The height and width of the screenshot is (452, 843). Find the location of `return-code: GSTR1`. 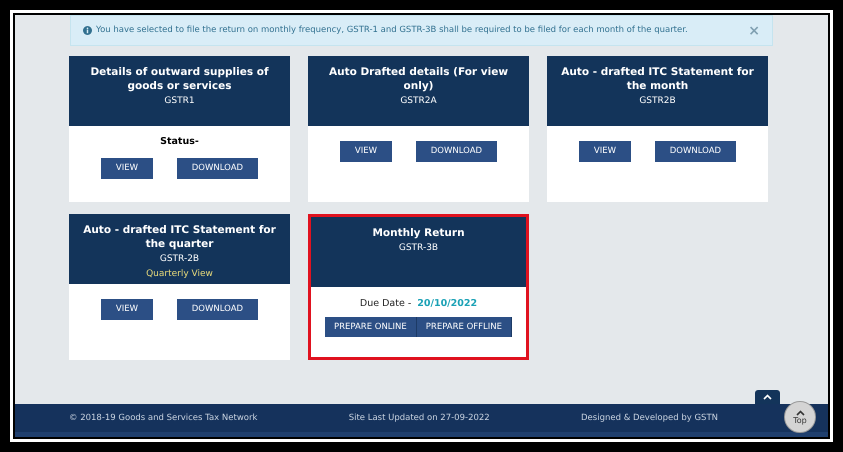

return-code: GSTR1 is located at coordinates (179, 101).